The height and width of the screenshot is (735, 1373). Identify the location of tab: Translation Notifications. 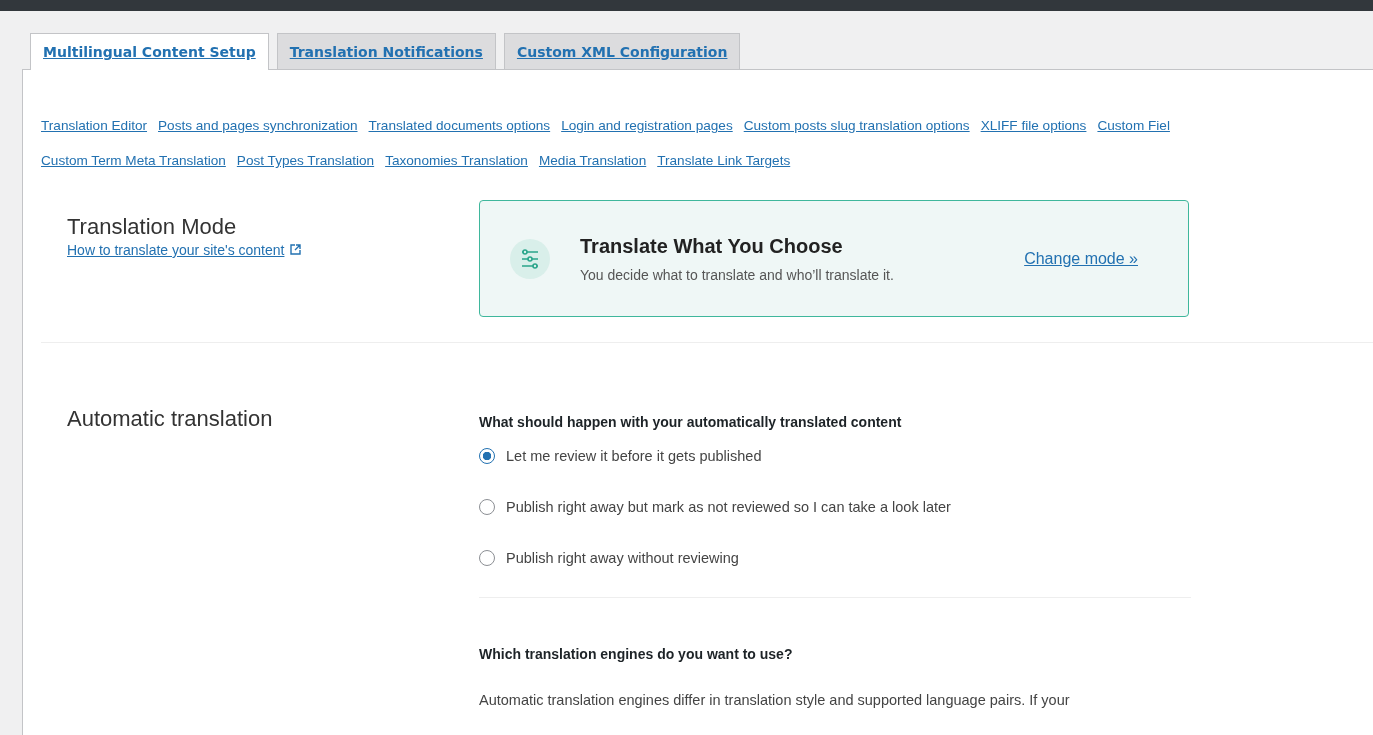
(386, 51).